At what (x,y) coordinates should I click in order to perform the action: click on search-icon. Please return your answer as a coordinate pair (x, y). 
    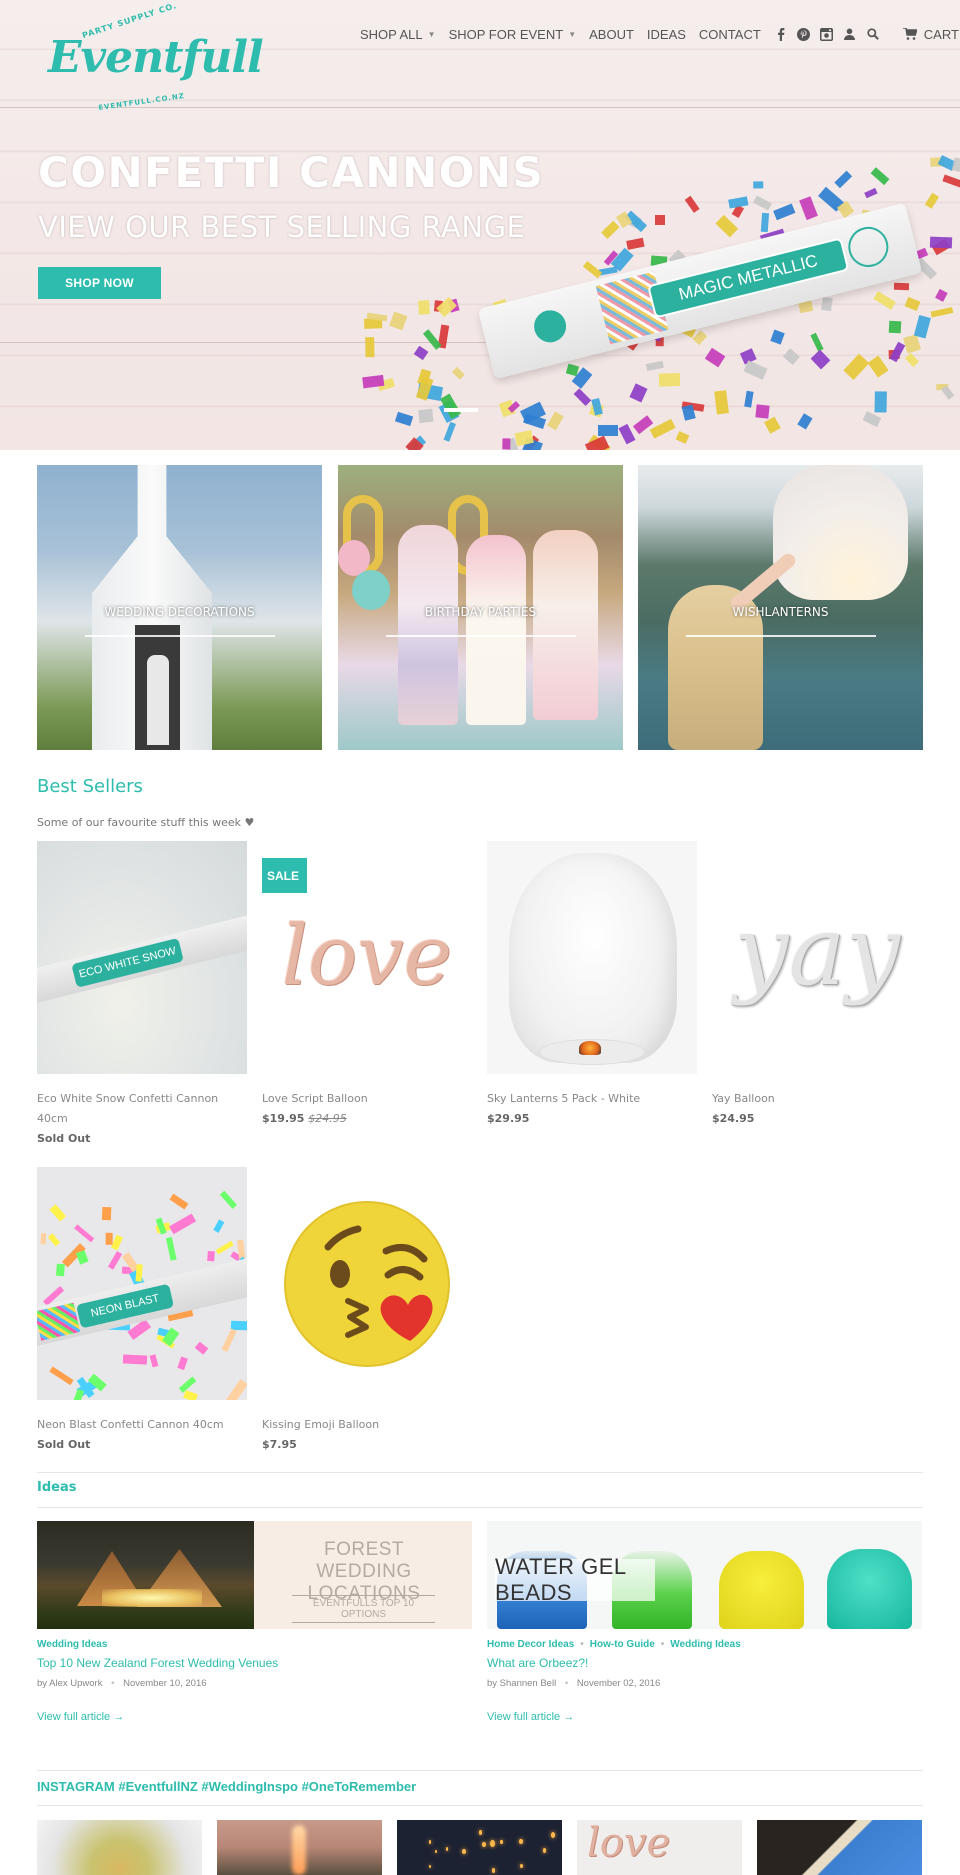
    Looking at the image, I should click on (873, 34).